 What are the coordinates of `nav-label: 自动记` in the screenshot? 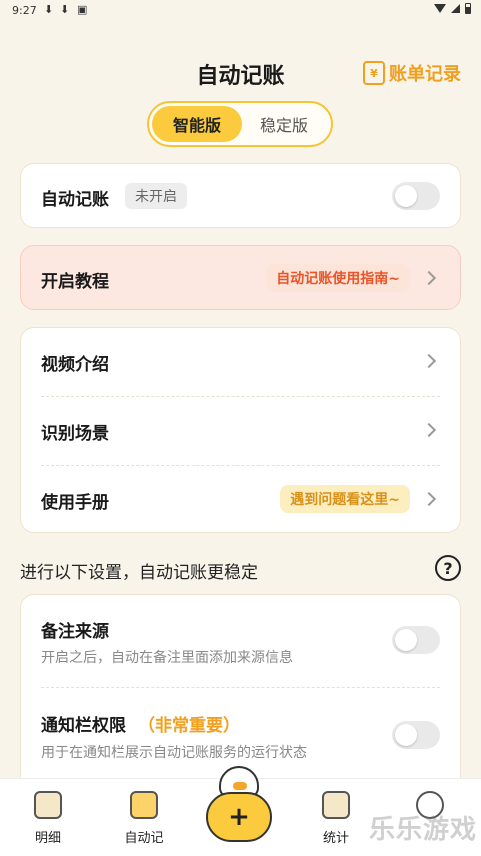 It's located at (144, 838).